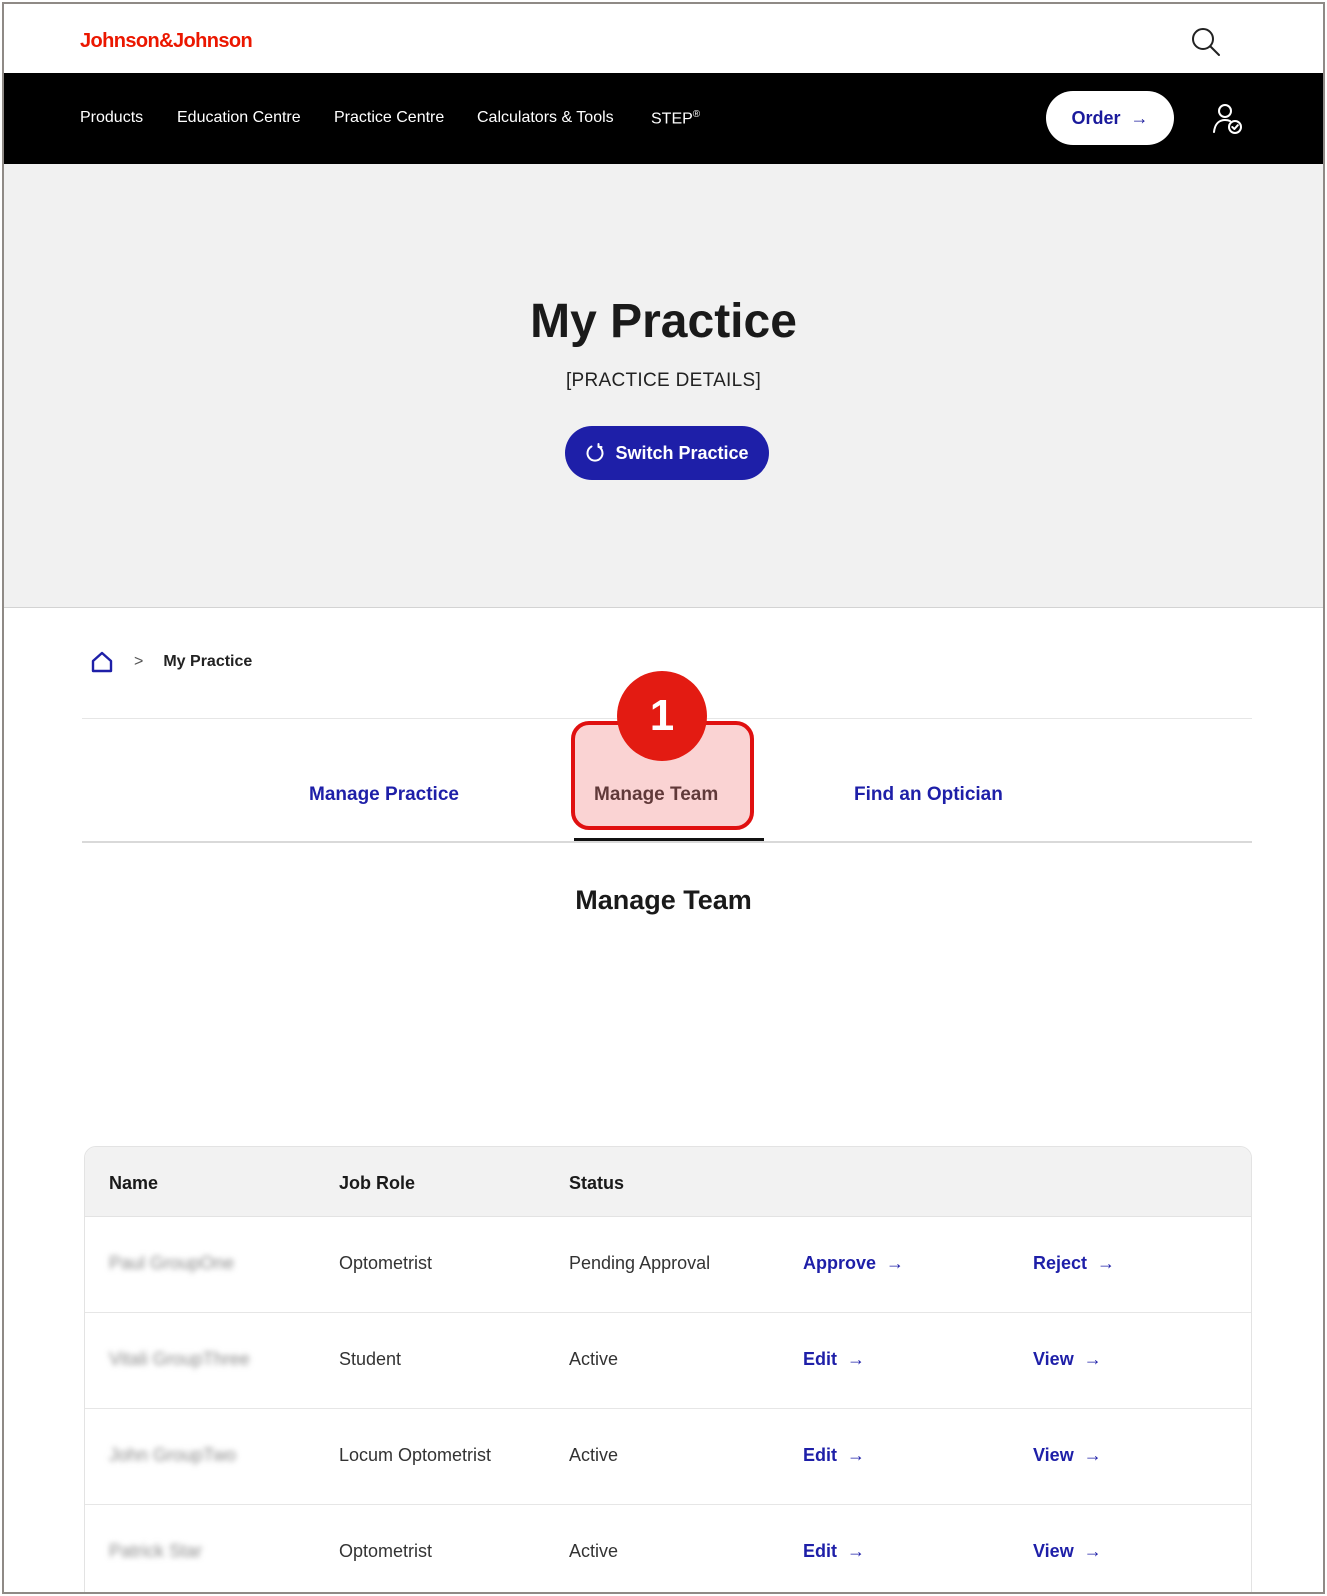  I want to click on breadcrumb-current: My Practice, so click(208, 661).